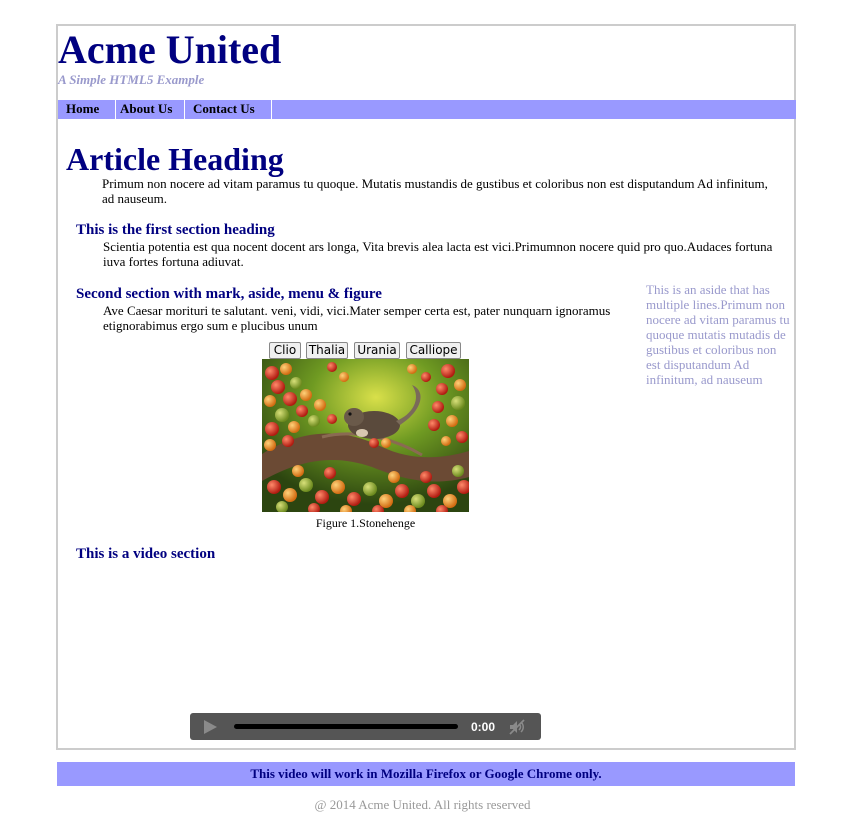 The height and width of the screenshot is (813, 845). Describe the element at coordinates (150, 109) in the screenshot. I see `nav-item-about-us: About Us` at that location.